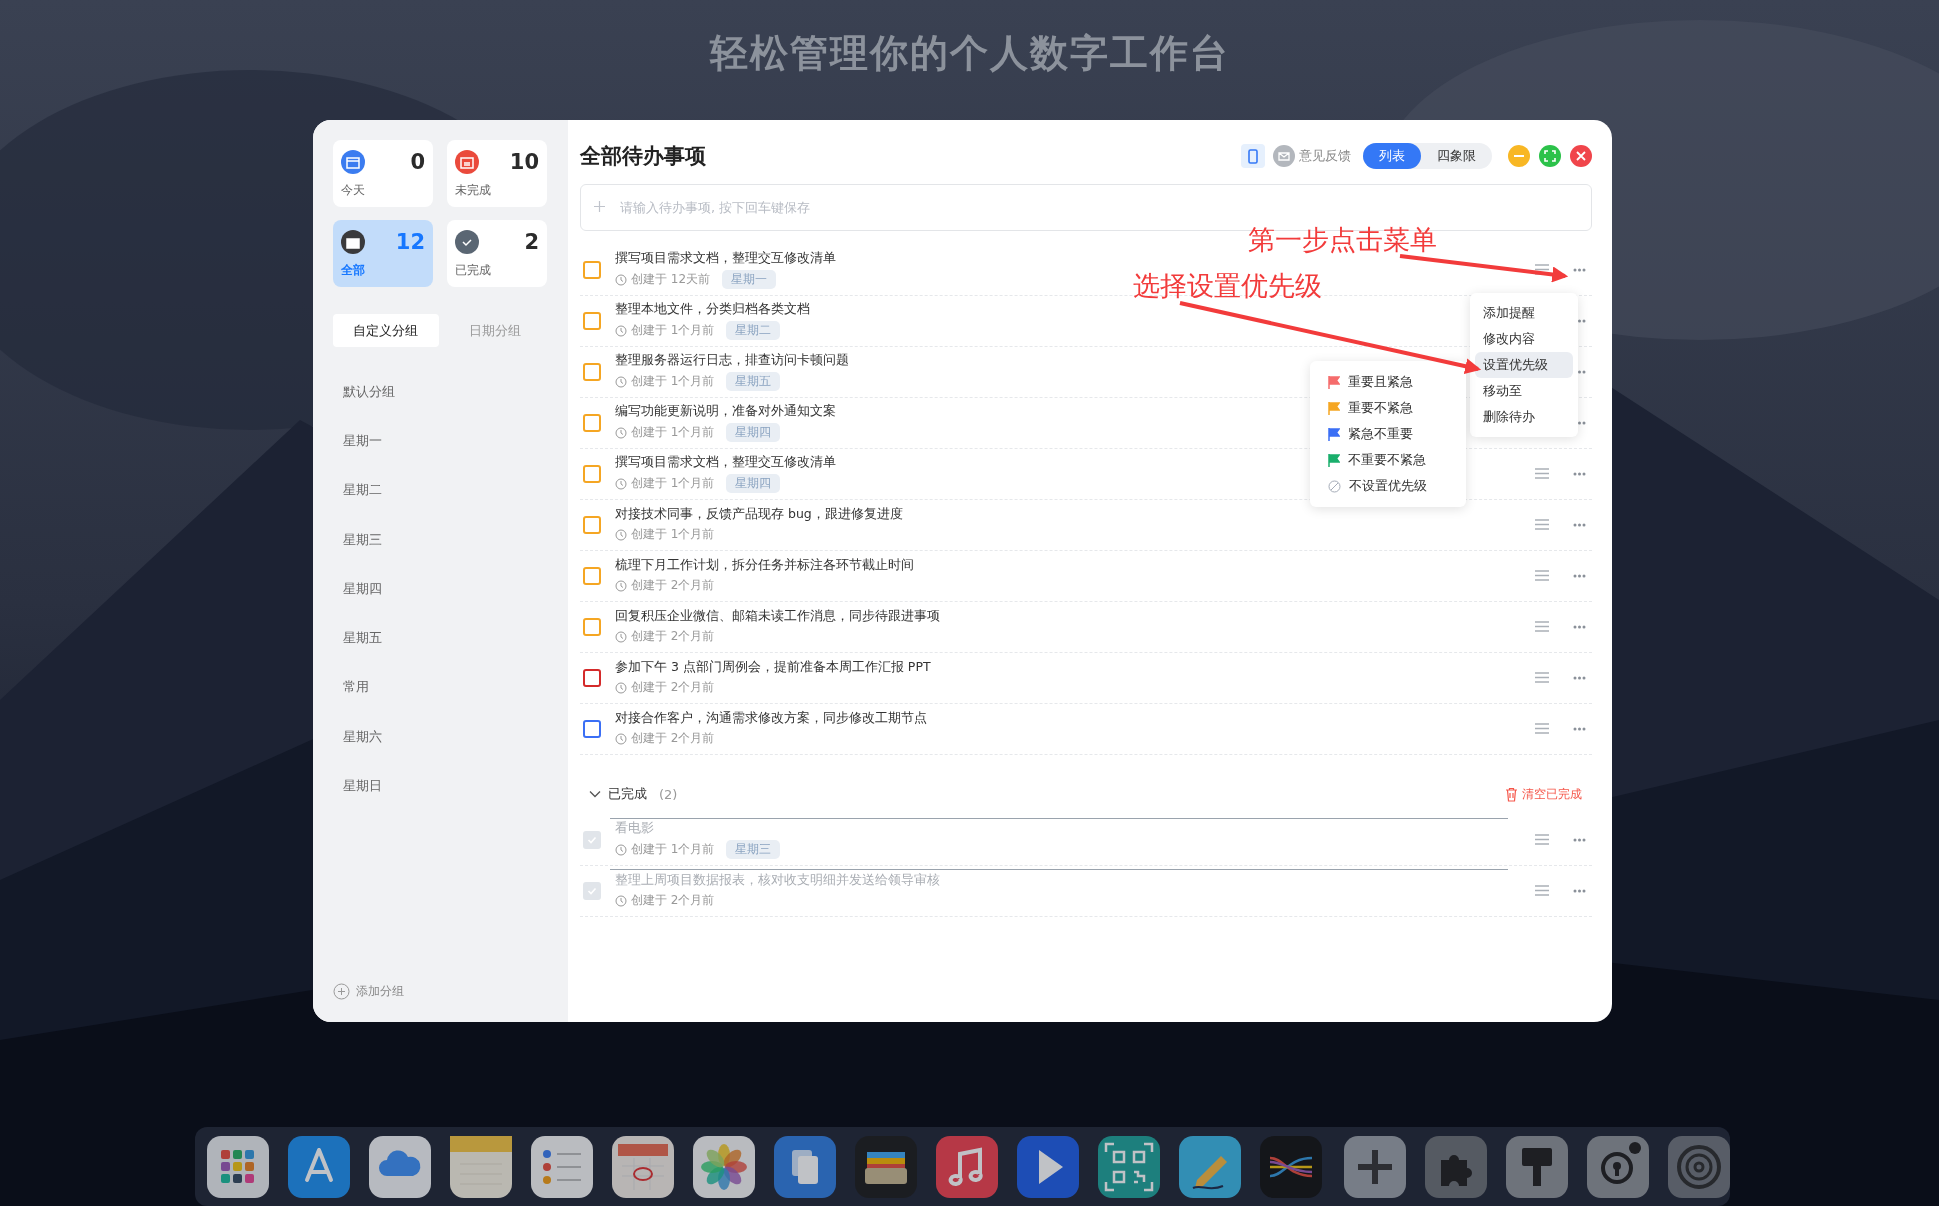  What do you see at coordinates (805, 1166) in the screenshot?
I see `documents-icon` at bounding box center [805, 1166].